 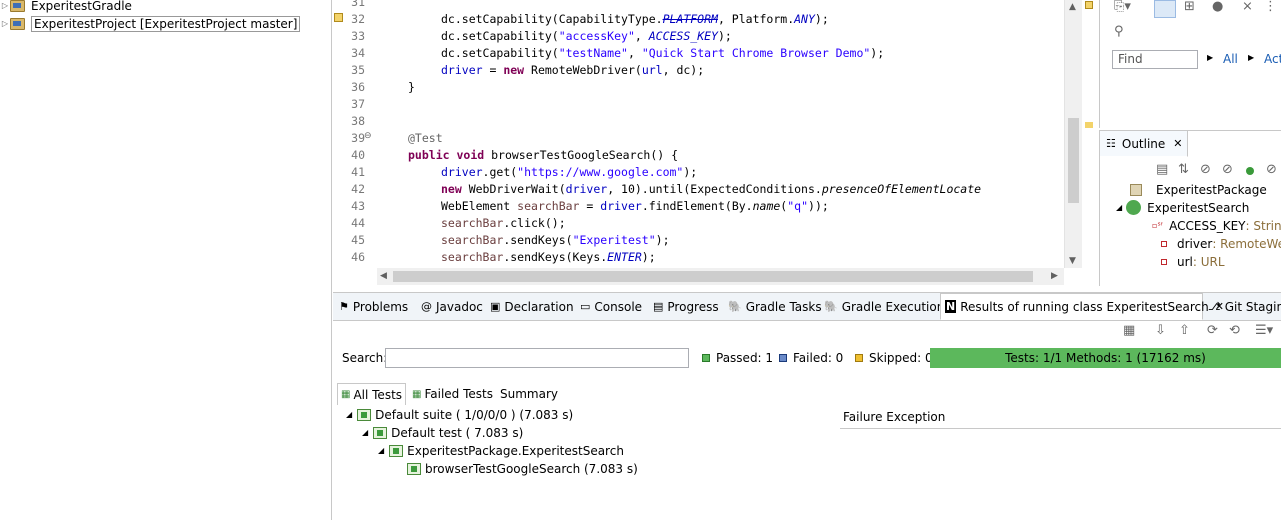 What do you see at coordinates (1072, 7) in the screenshot?
I see `scroll-up-arrow-icon: ▲` at bounding box center [1072, 7].